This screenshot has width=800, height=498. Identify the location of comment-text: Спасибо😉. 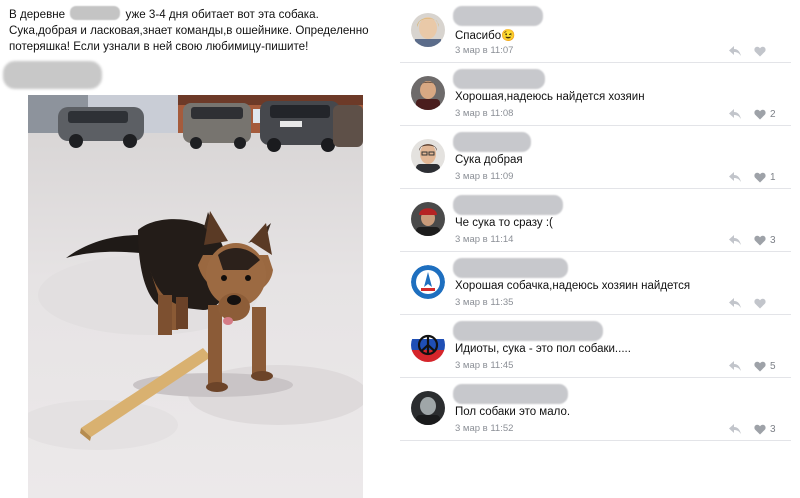
(485, 36).